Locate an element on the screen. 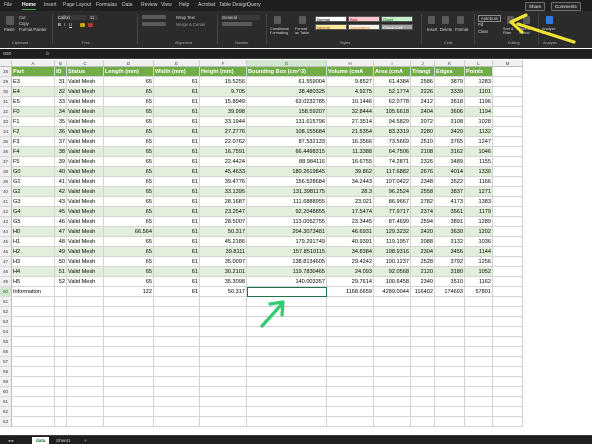  sheet-tab-sheet1: Sheet1 is located at coordinates (63, 440).